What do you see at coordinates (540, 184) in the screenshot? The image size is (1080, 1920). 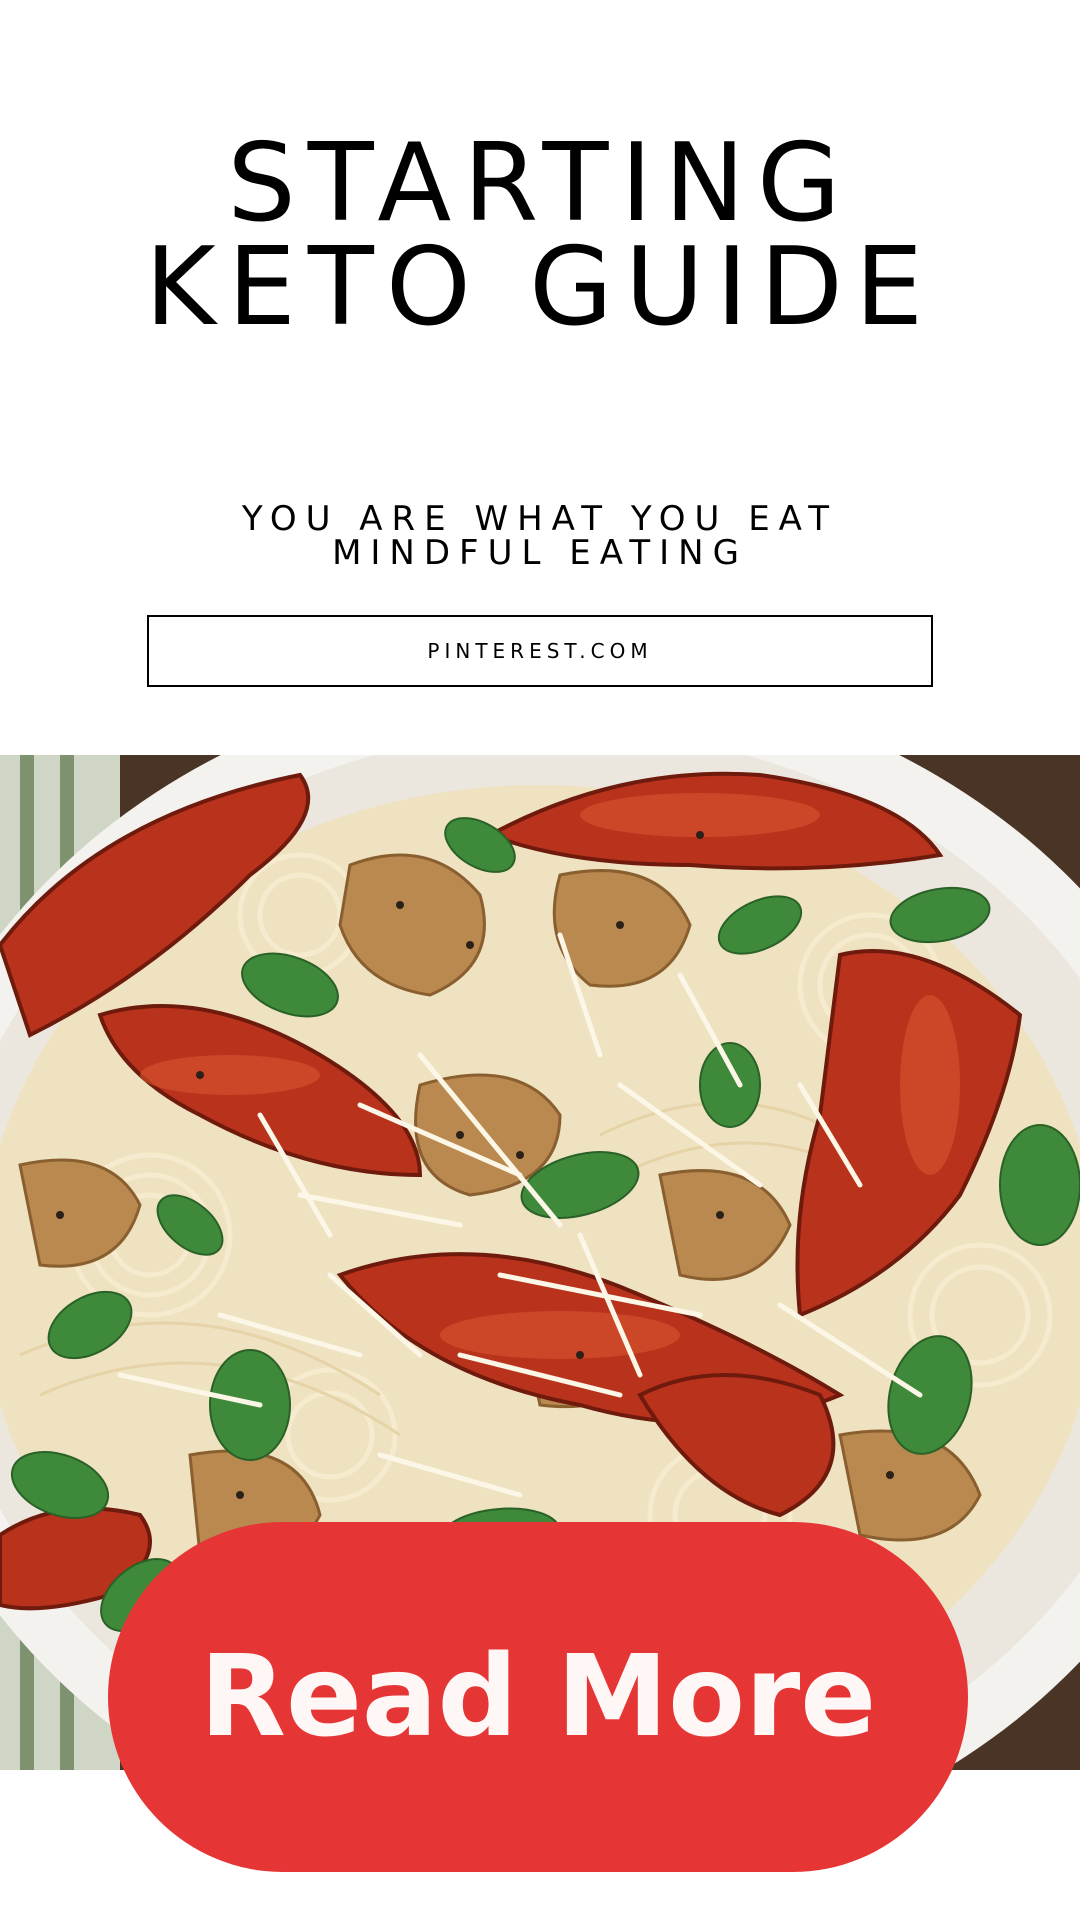 I see `title-line-1: STARTING` at bounding box center [540, 184].